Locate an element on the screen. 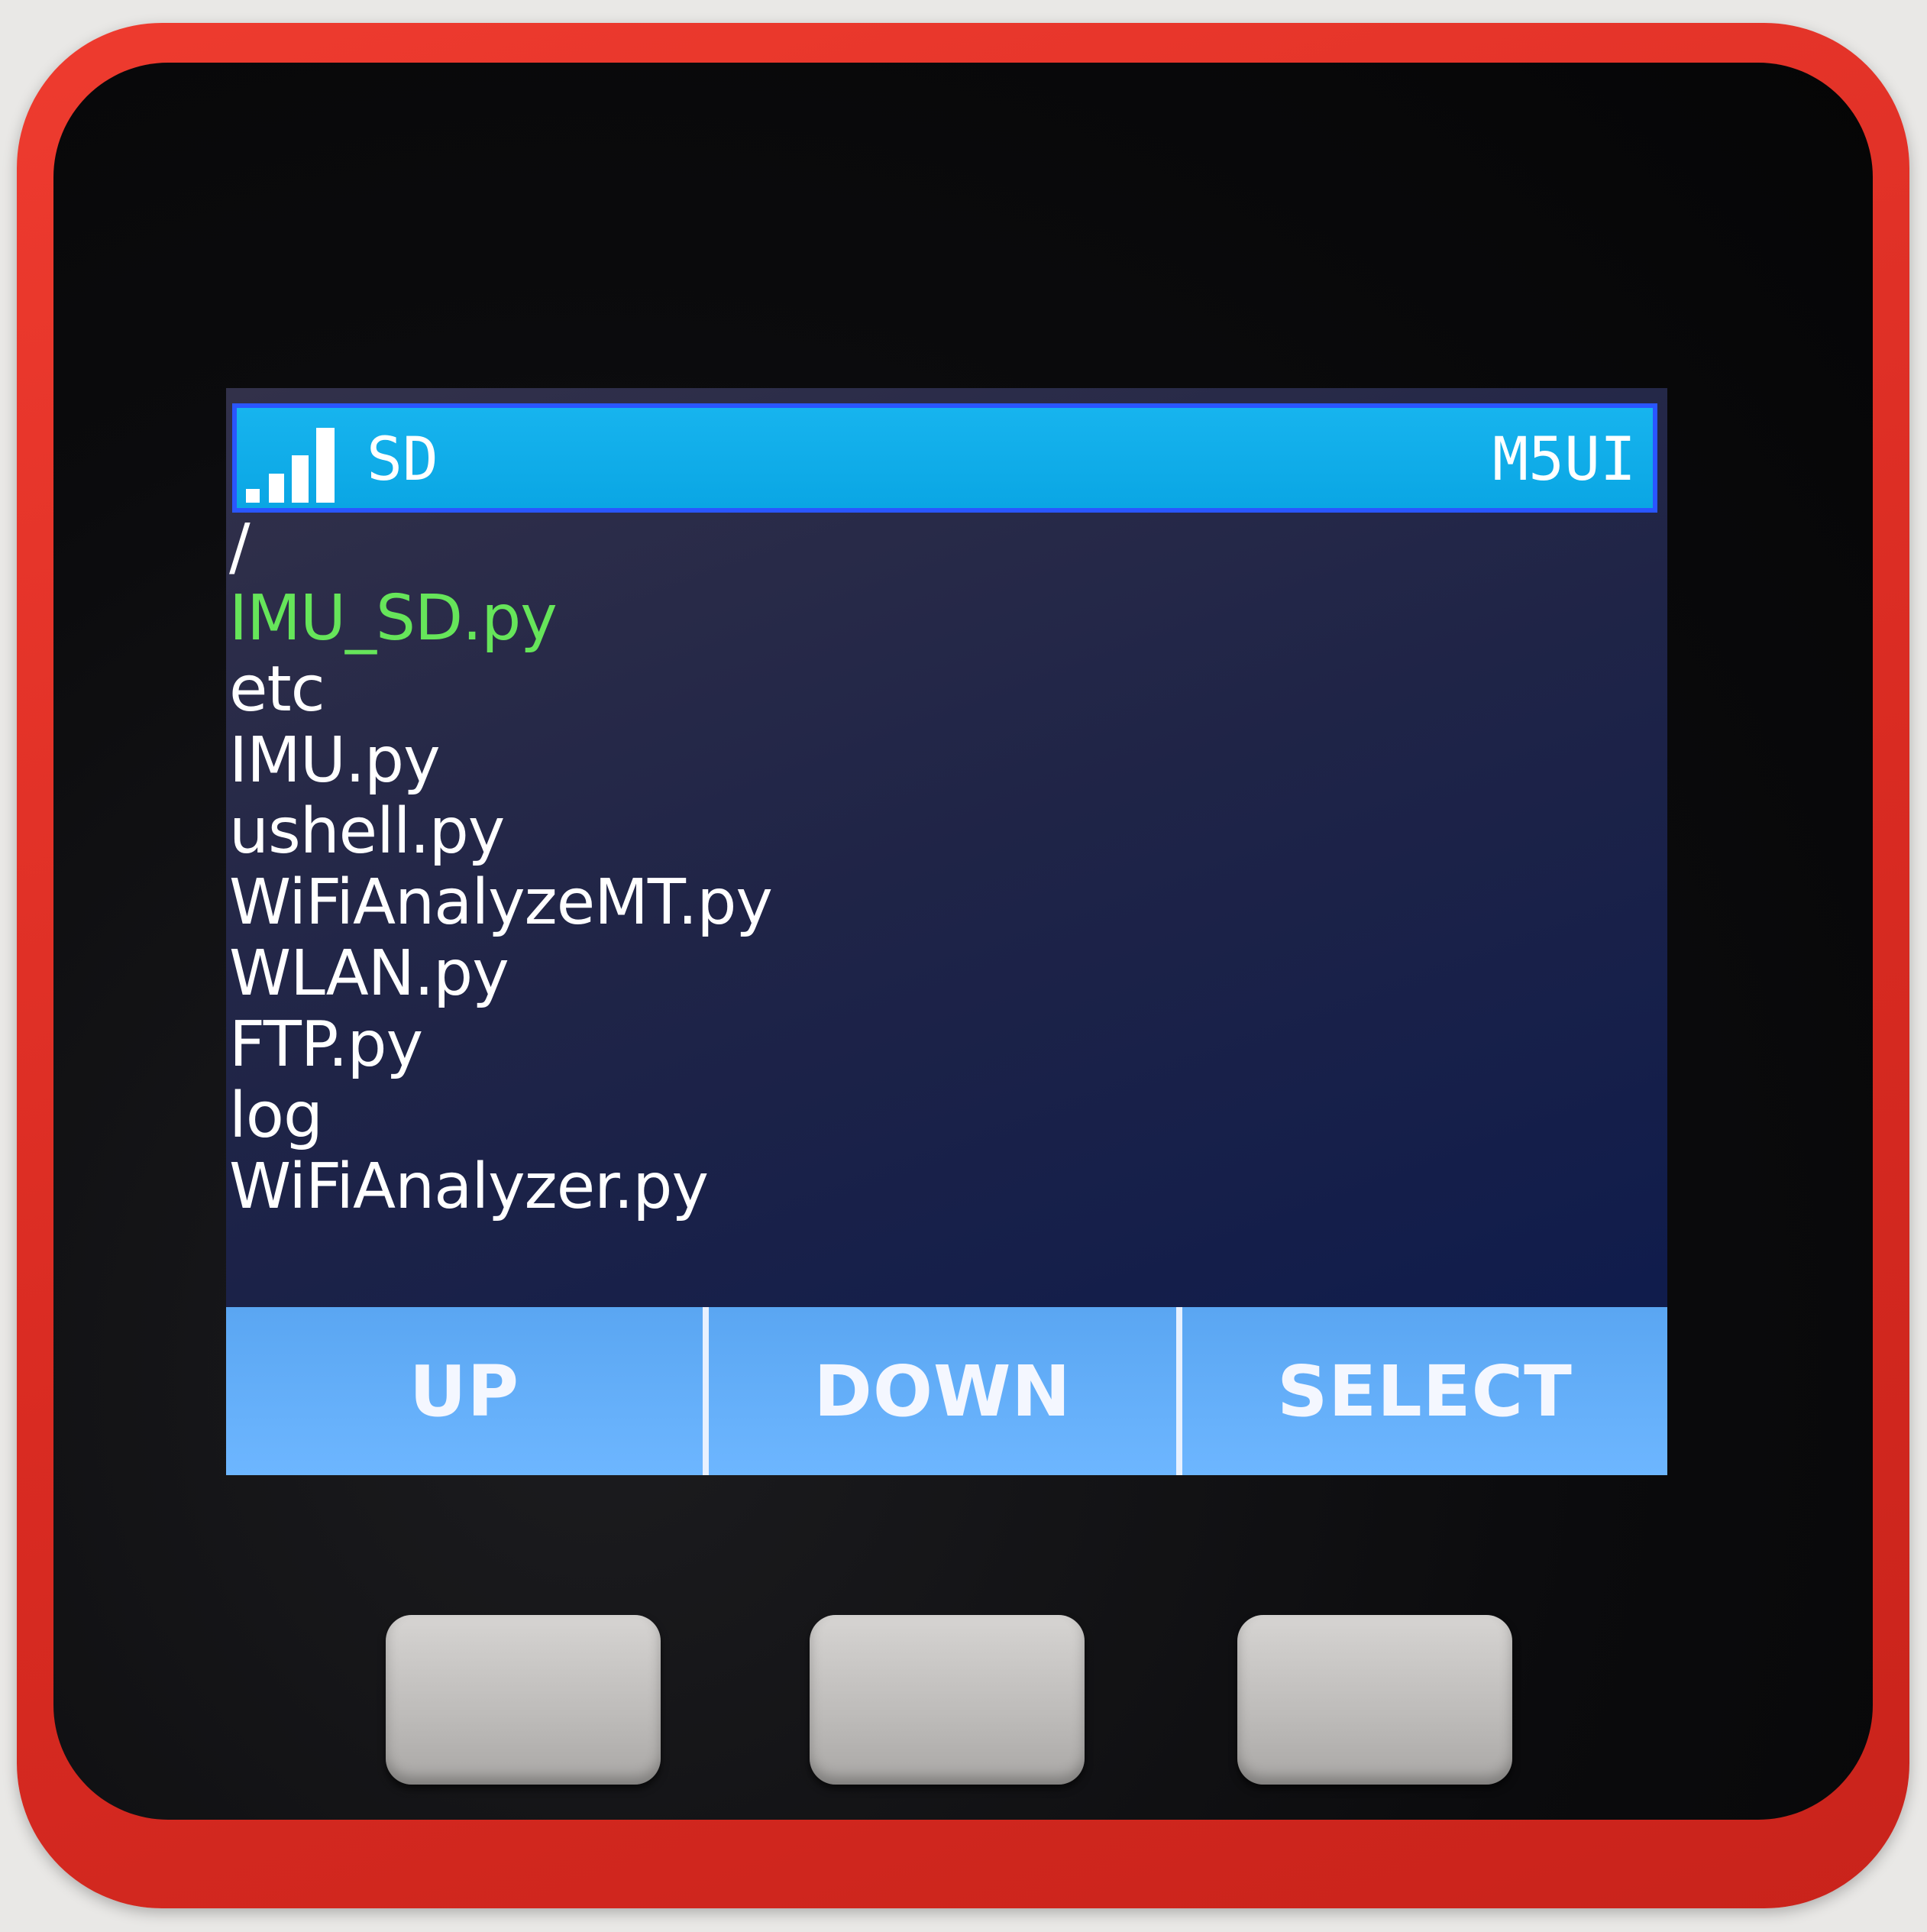  file-item: FTP.py is located at coordinates (500, 1044).